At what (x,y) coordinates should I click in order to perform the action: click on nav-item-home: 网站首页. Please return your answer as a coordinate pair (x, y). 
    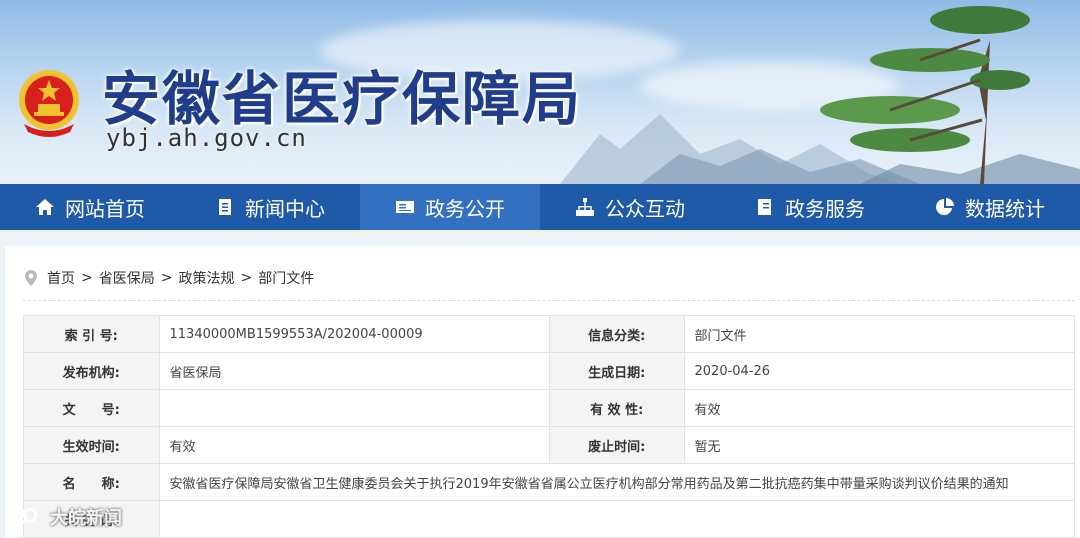
    Looking at the image, I should click on (90, 207).